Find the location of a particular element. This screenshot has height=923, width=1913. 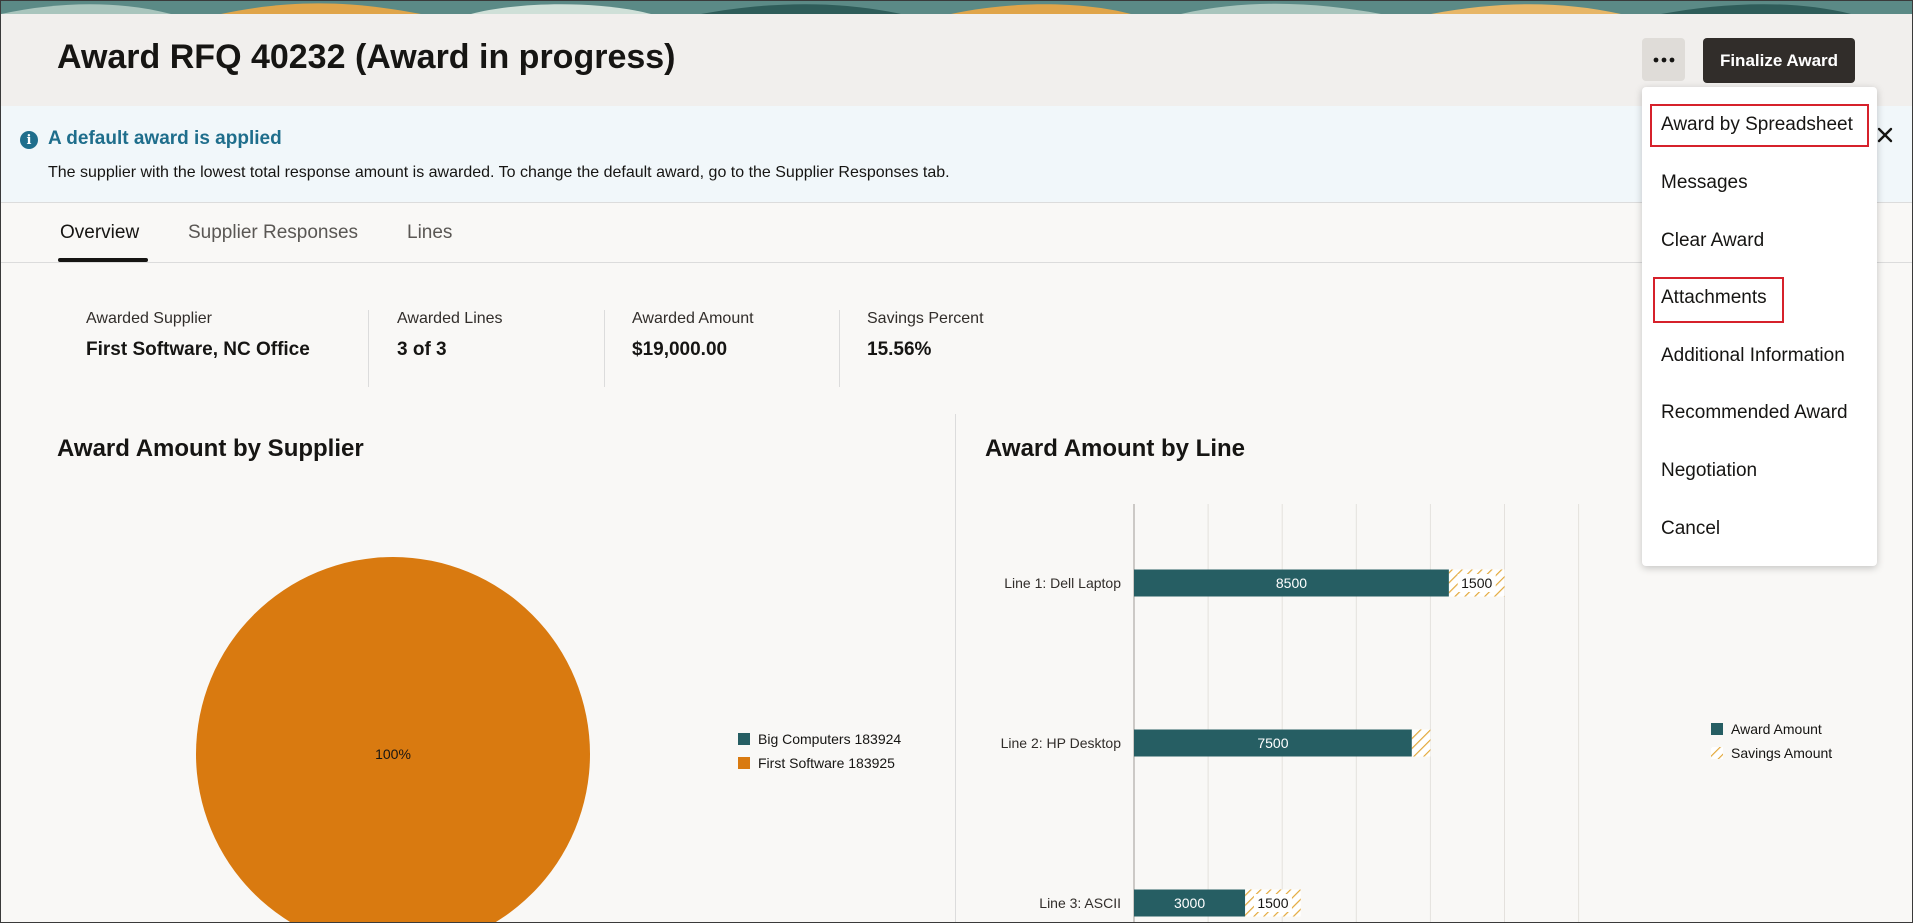

info-icon: i is located at coordinates (29, 140).